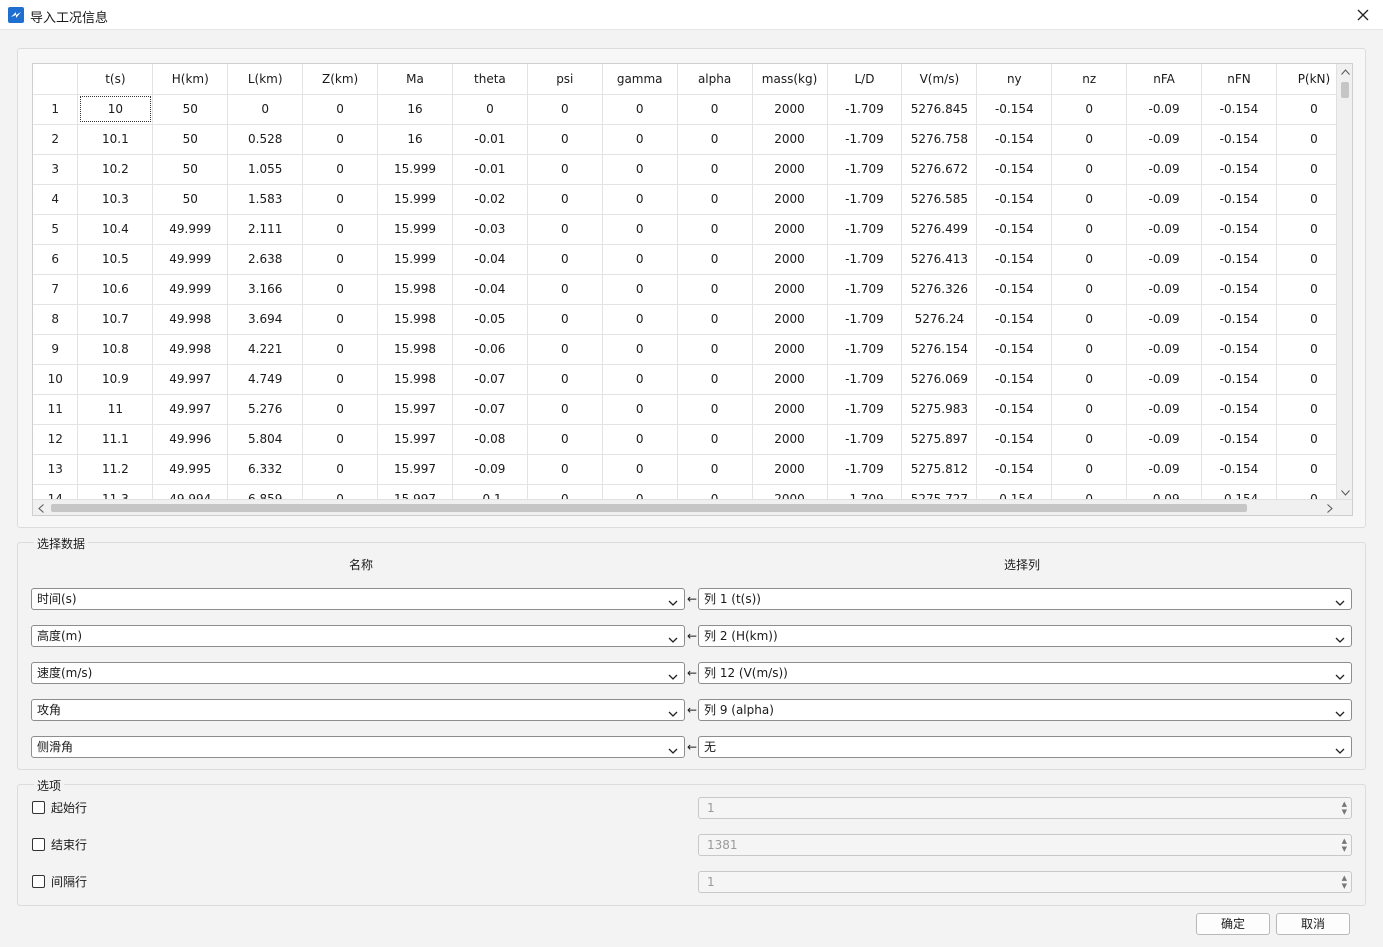 The height and width of the screenshot is (947, 1383). Describe the element at coordinates (358, 599) in the screenshot. I see `name-combobox: 时间(s)` at that location.